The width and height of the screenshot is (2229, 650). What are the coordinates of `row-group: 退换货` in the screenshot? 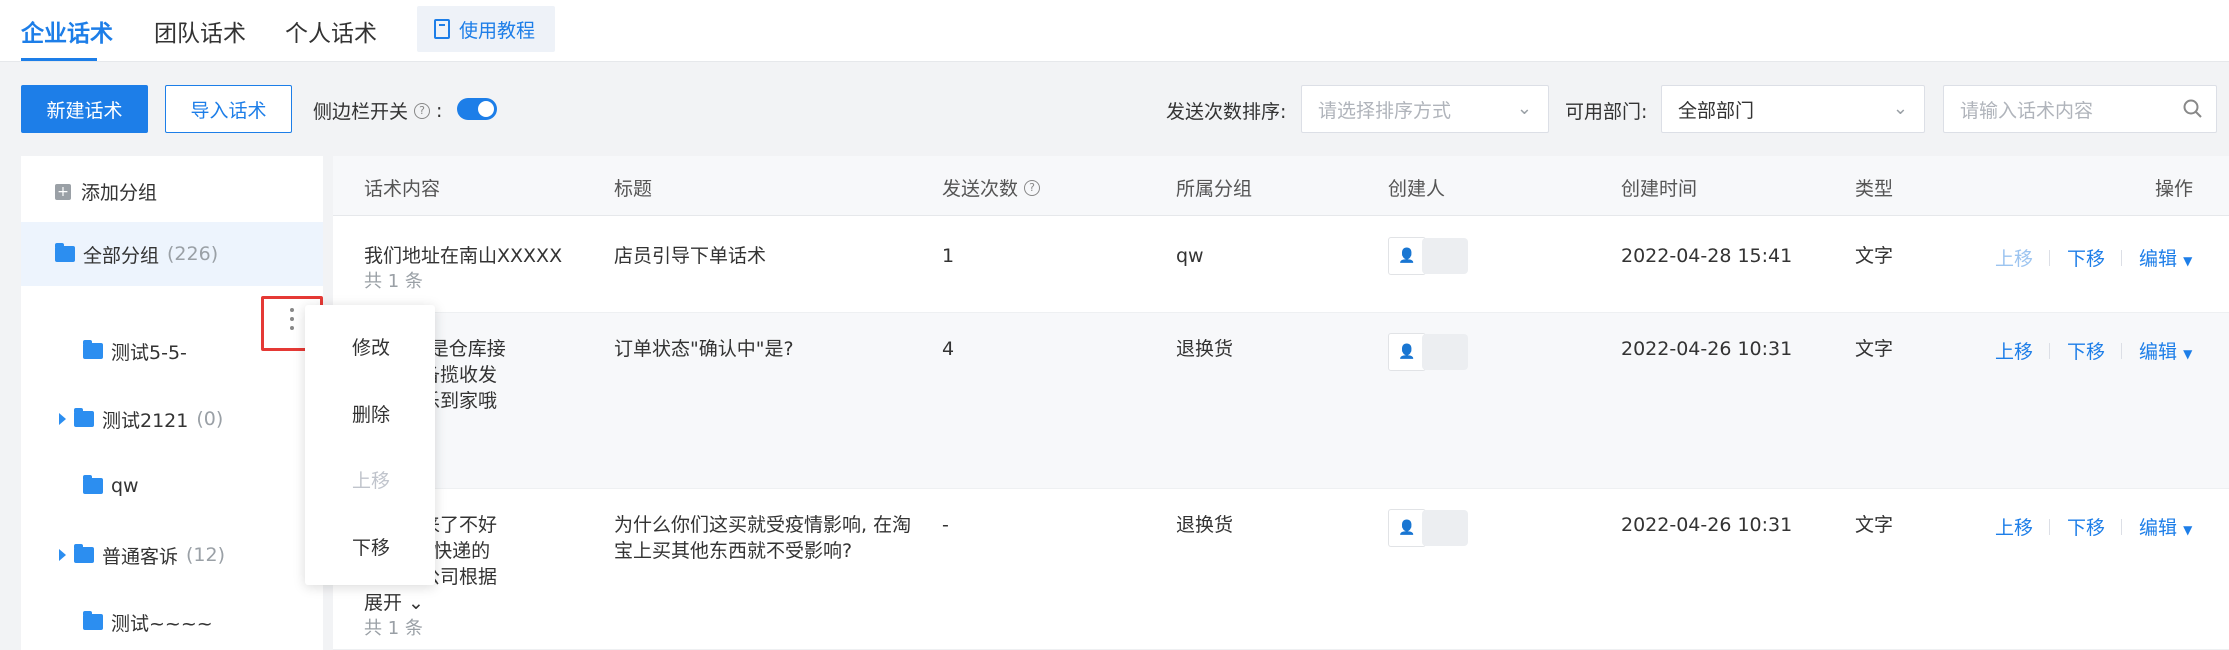 It's located at (1205, 349).